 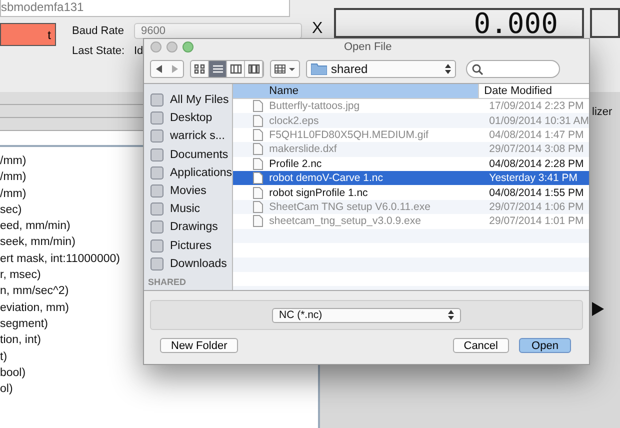 I want to click on sidebar-item: Movies, so click(x=188, y=191).